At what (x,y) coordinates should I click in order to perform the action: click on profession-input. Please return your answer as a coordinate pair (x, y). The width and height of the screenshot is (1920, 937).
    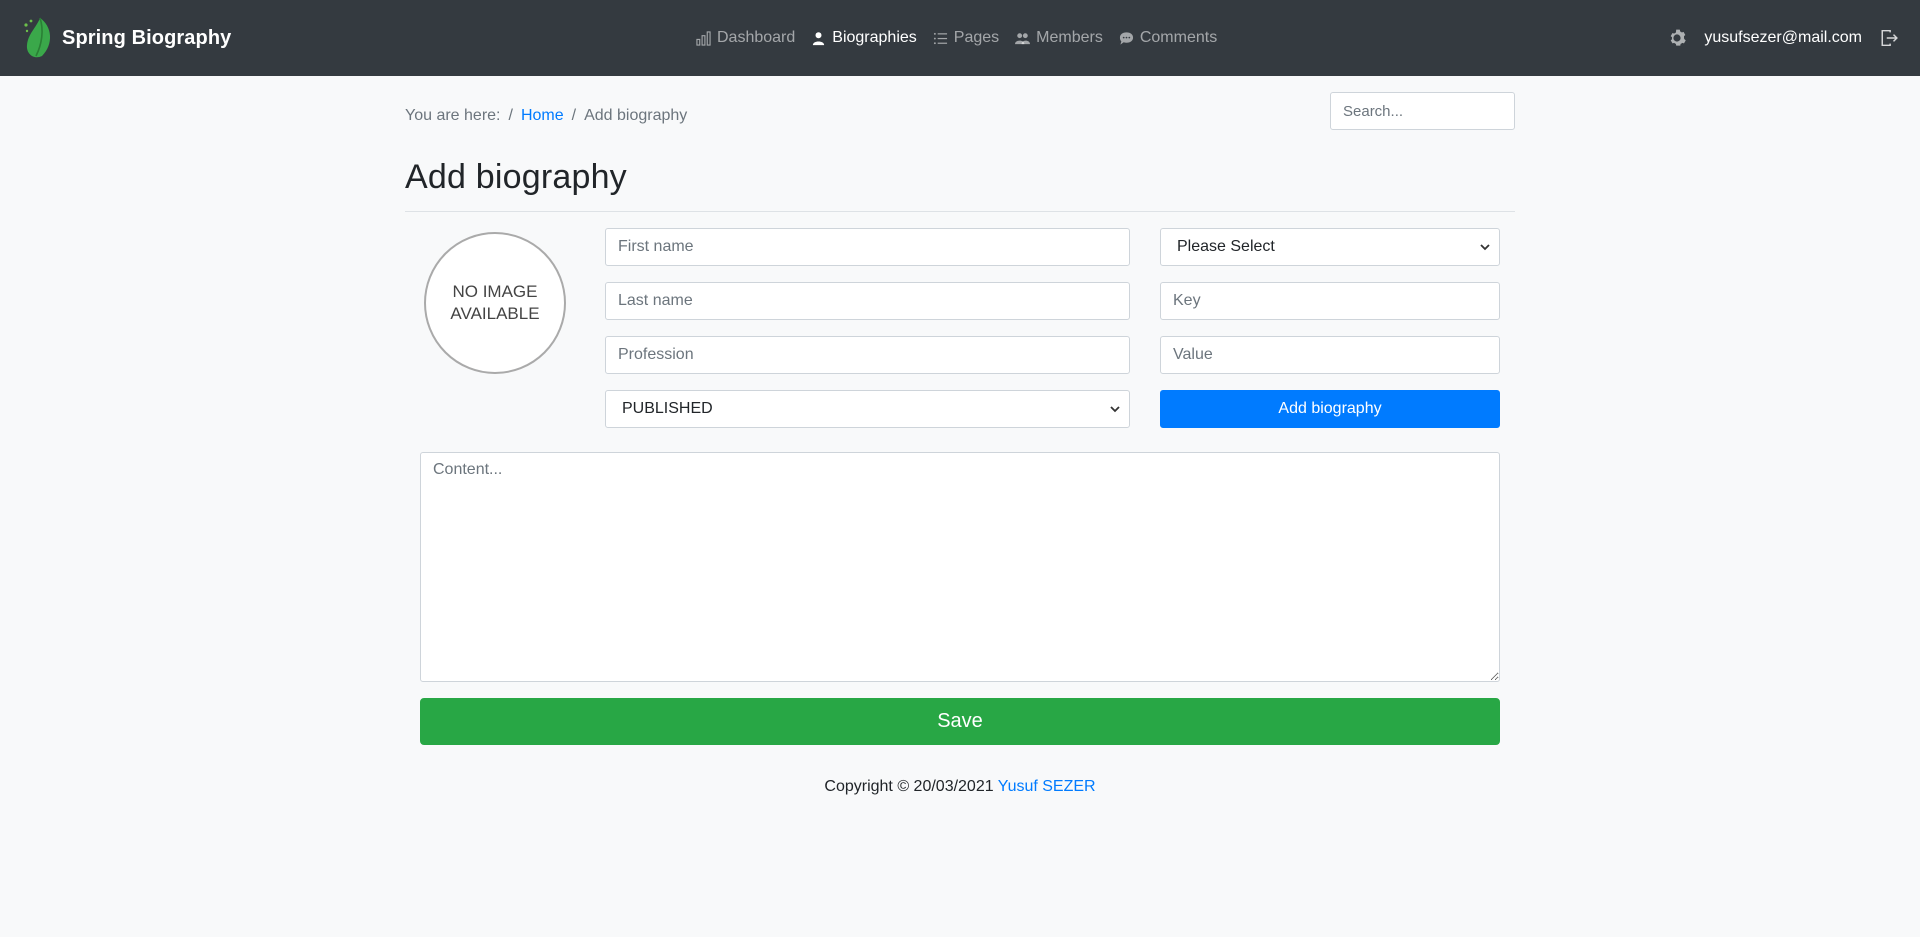
    Looking at the image, I should click on (867, 355).